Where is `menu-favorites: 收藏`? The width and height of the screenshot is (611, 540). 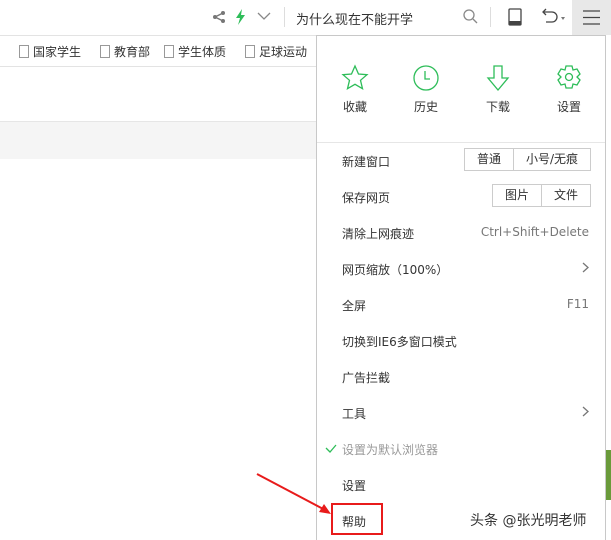 menu-favorites: 收藏 is located at coordinates (355, 89).